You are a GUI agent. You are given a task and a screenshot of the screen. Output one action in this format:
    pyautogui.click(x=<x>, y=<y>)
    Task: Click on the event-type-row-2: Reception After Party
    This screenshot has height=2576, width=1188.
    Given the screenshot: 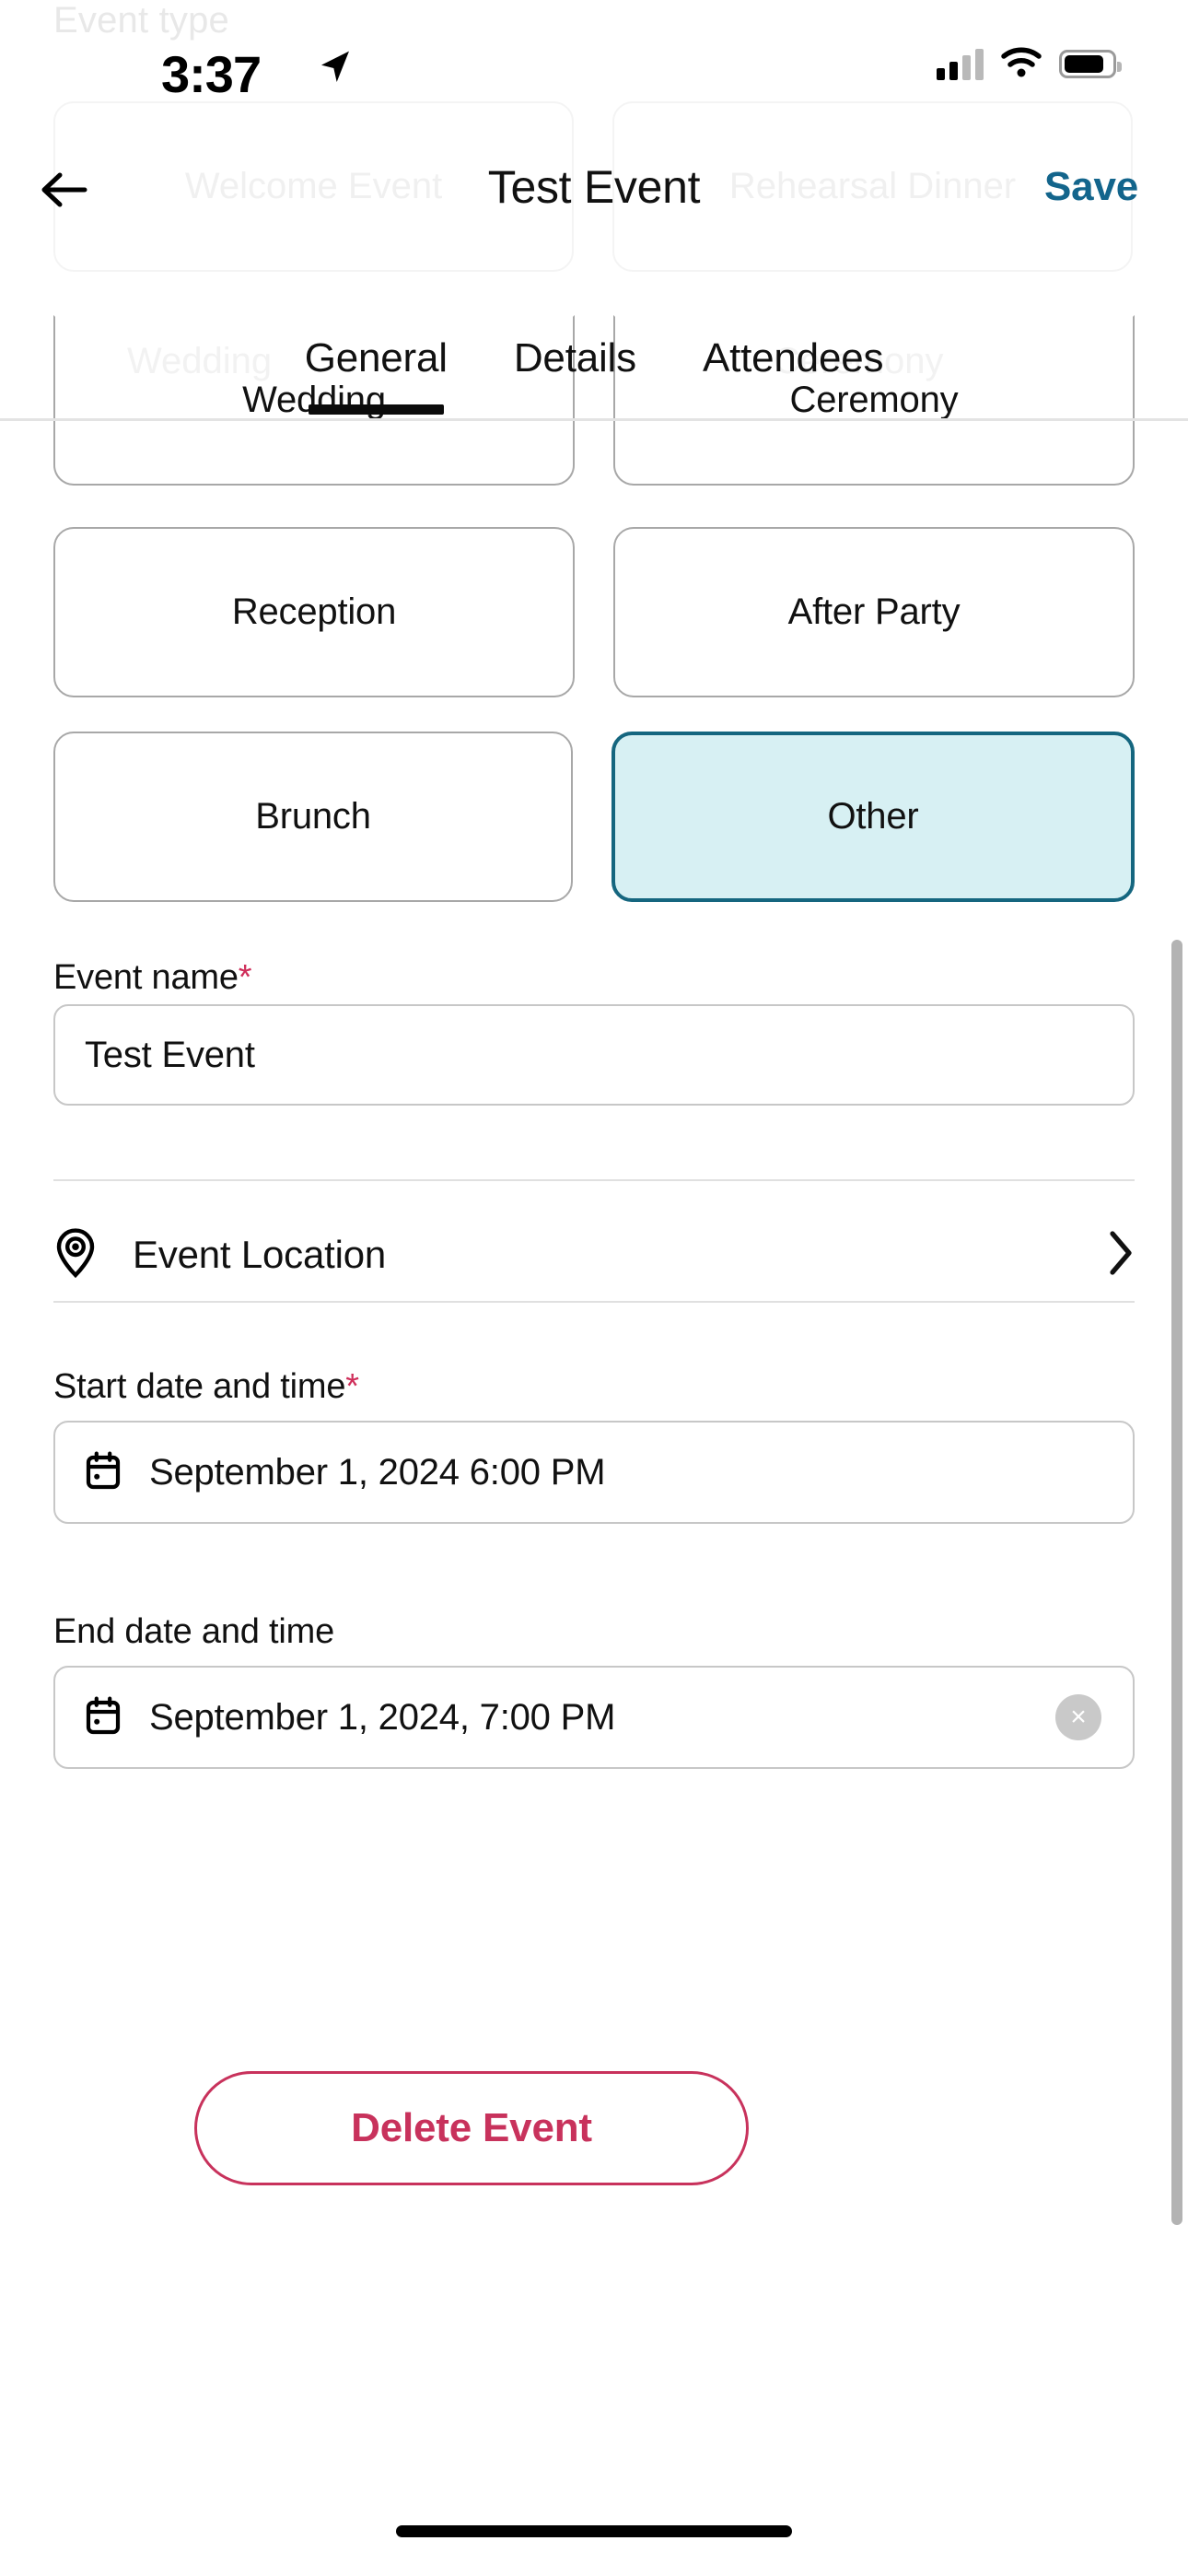 What is the action you would take?
    pyautogui.click(x=594, y=612)
    